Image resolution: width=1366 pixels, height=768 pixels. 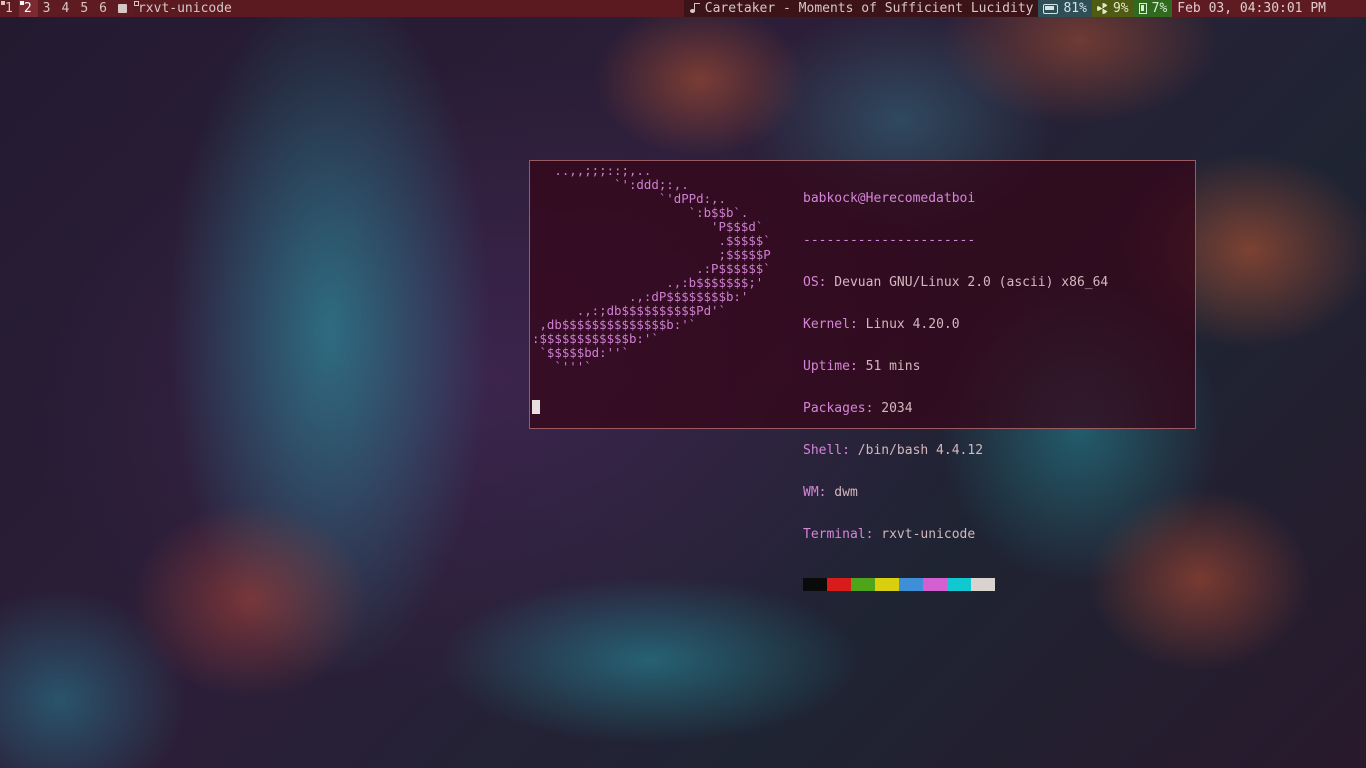 What do you see at coordinates (47, 8) in the screenshot?
I see `tag-3: 3` at bounding box center [47, 8].